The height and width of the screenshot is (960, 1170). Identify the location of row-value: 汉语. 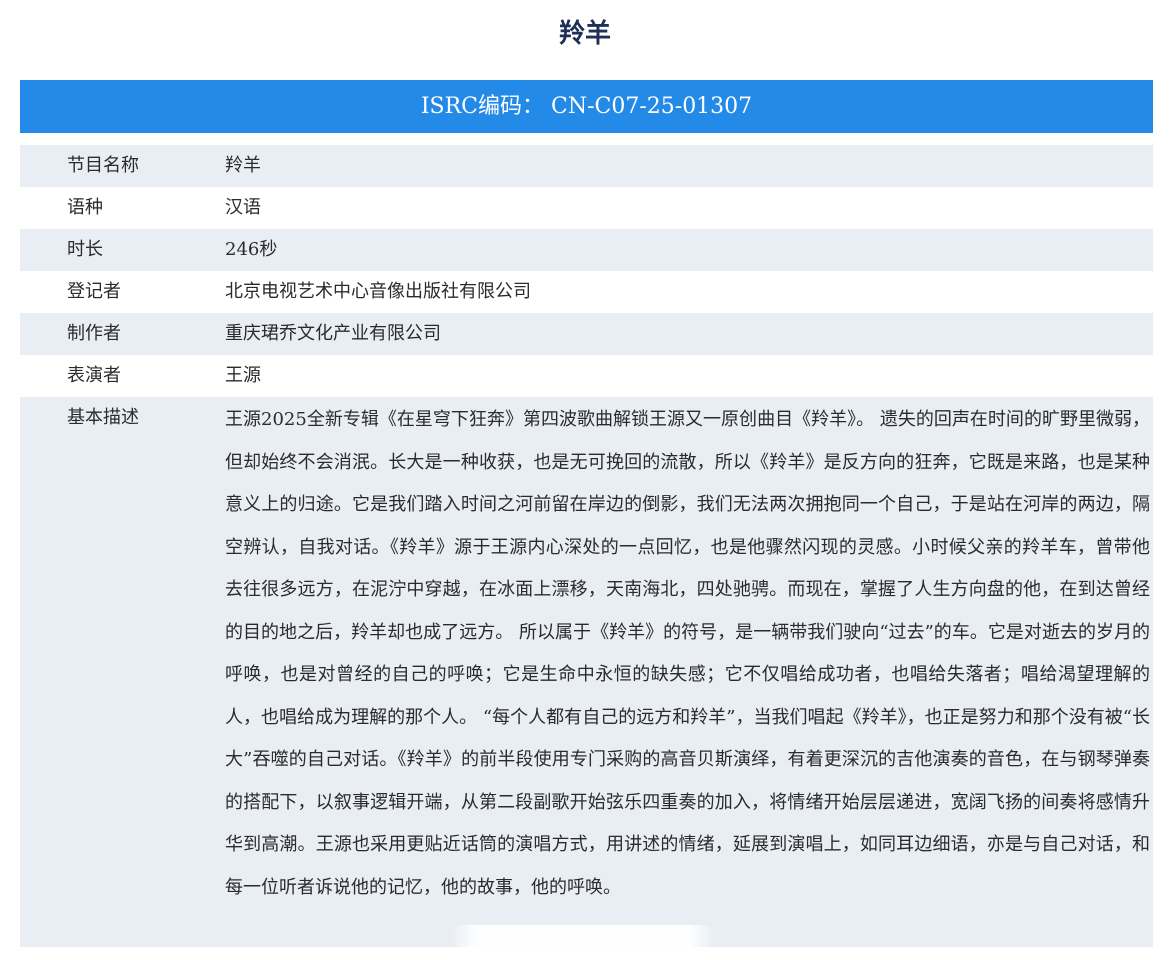
(243, 207).